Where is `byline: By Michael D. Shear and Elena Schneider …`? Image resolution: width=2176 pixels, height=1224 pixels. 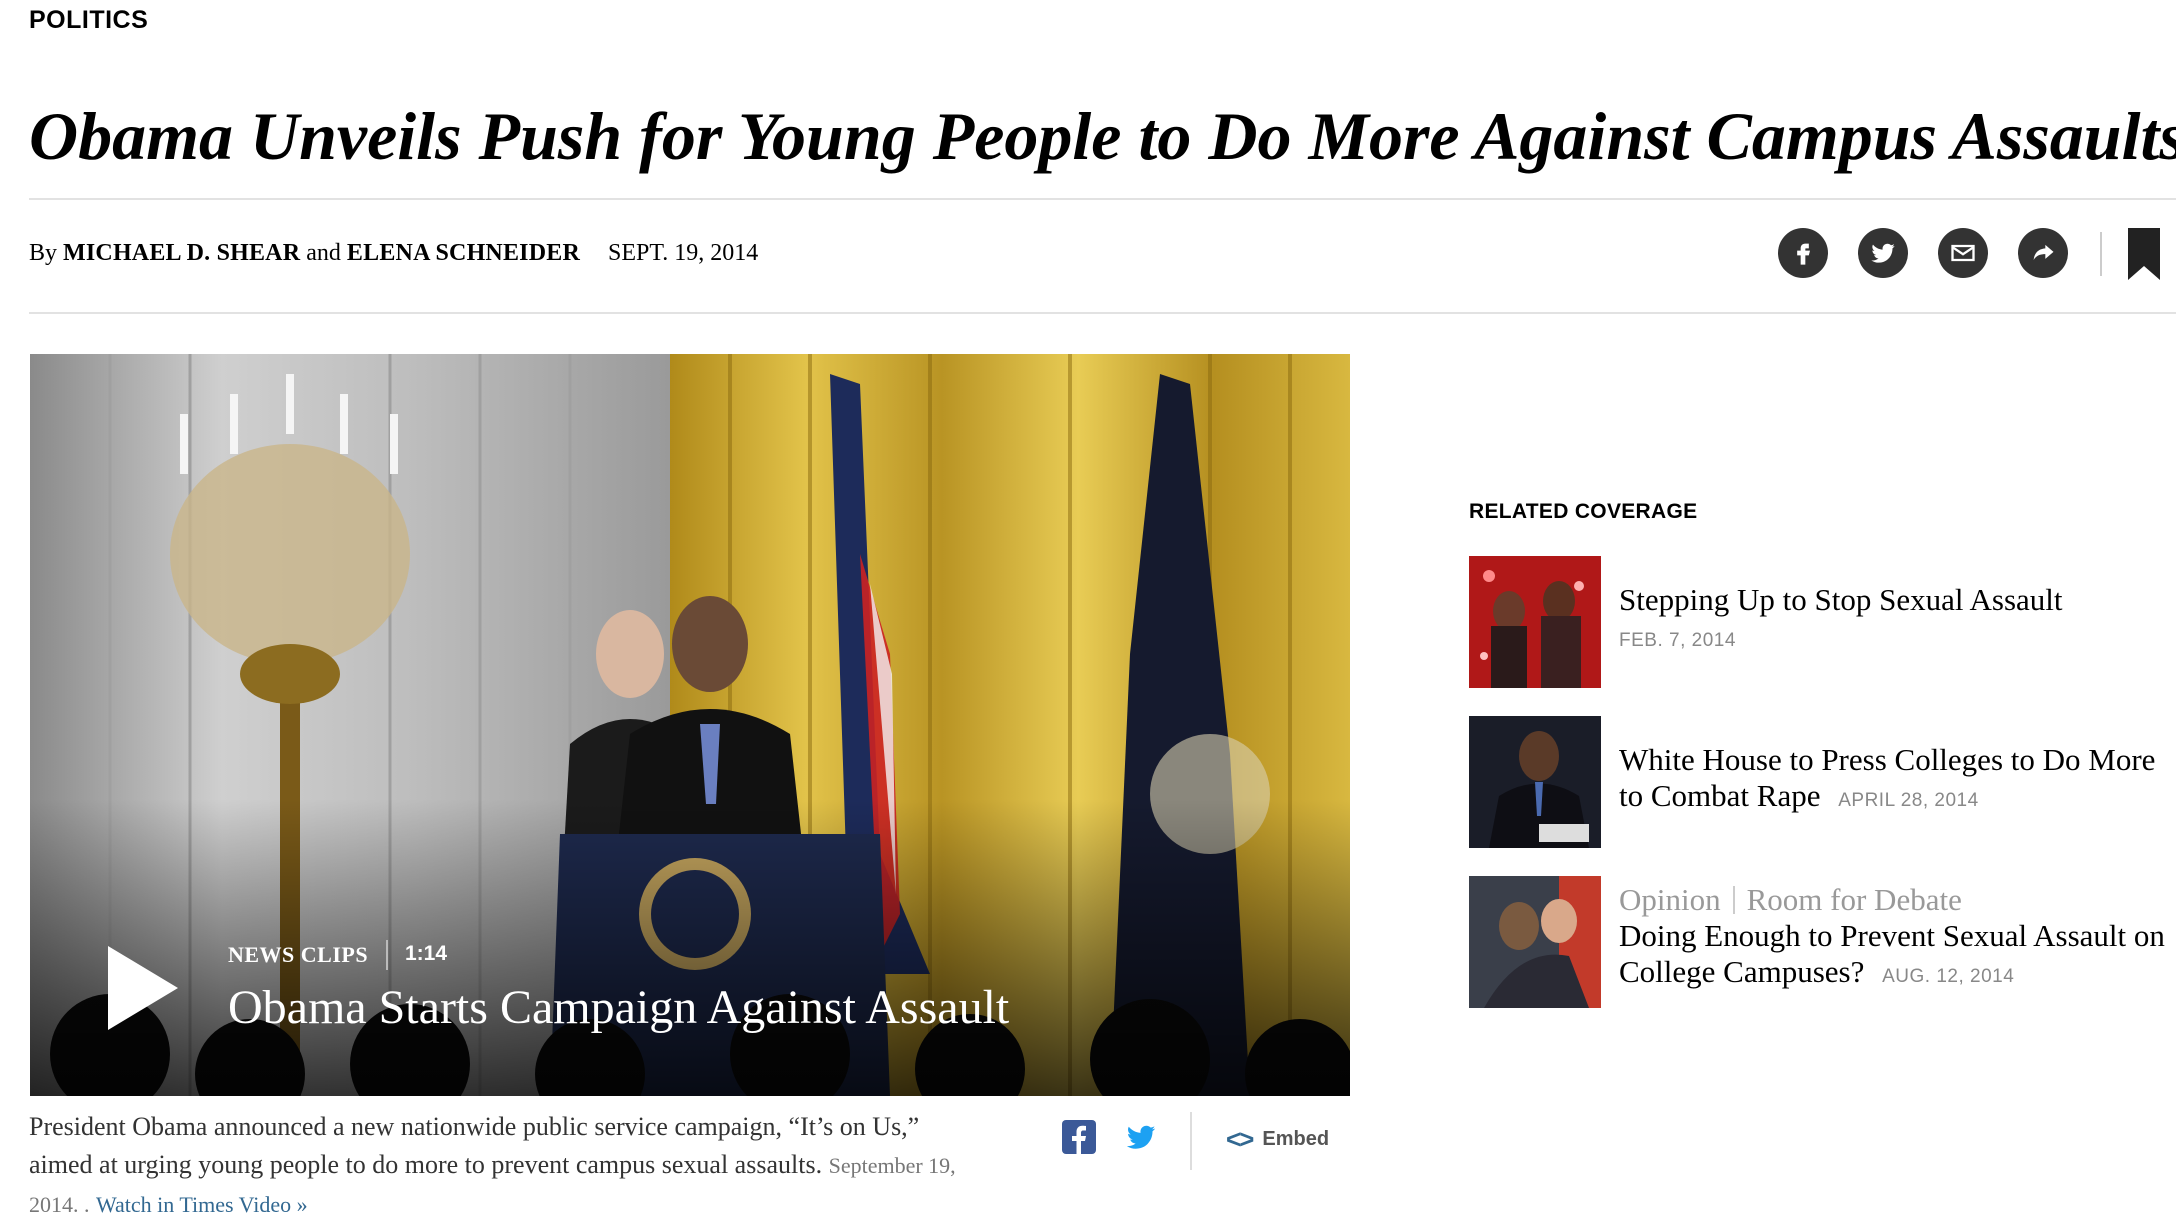 byline: By Michael D. Shear and Elena Schneider … is located at coordinates (394, 253).